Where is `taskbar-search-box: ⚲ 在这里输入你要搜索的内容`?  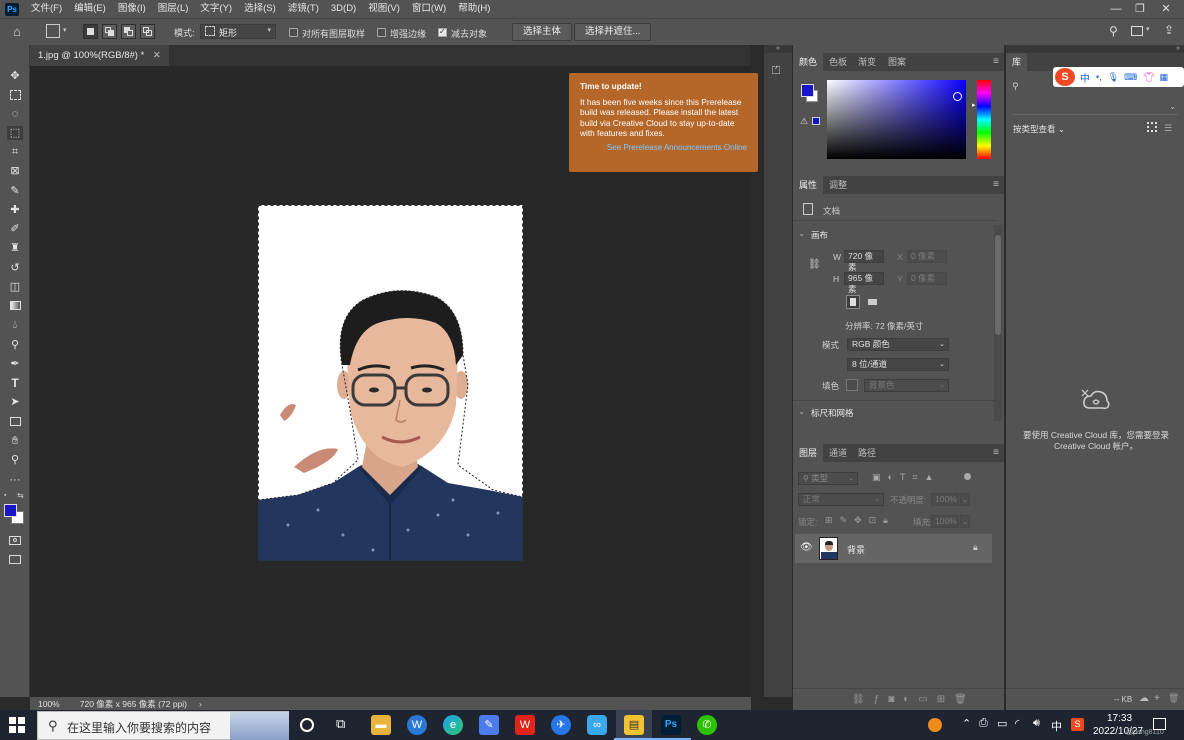
taskbar-search-box: ⚲ 在这里输入你要搜索的内容 is located at coordinates (163, 725).